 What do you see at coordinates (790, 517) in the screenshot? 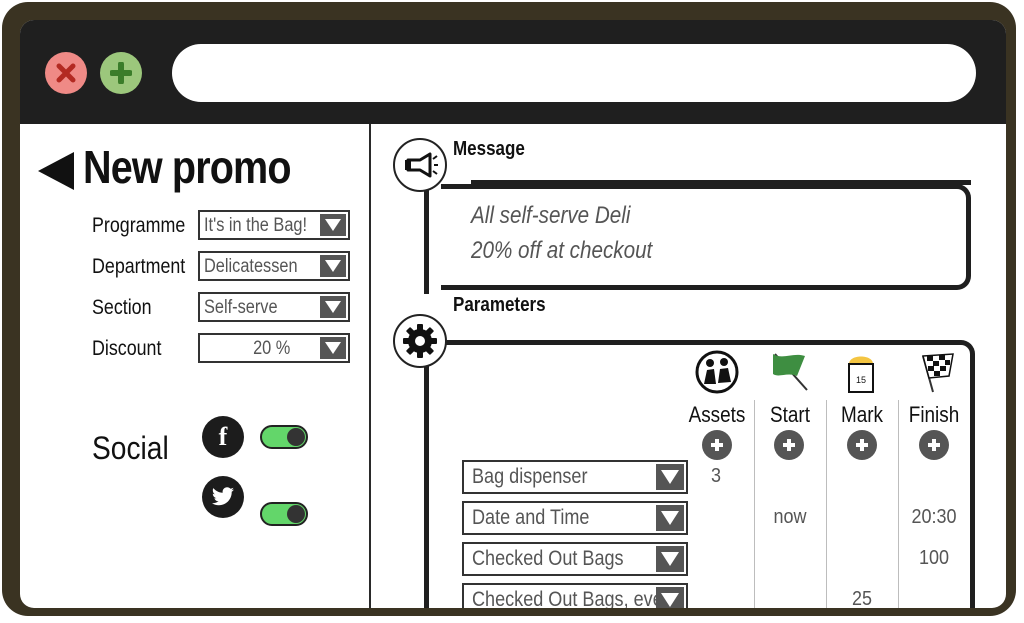
I see `start-cell: now` at bounding box center [790, 517].